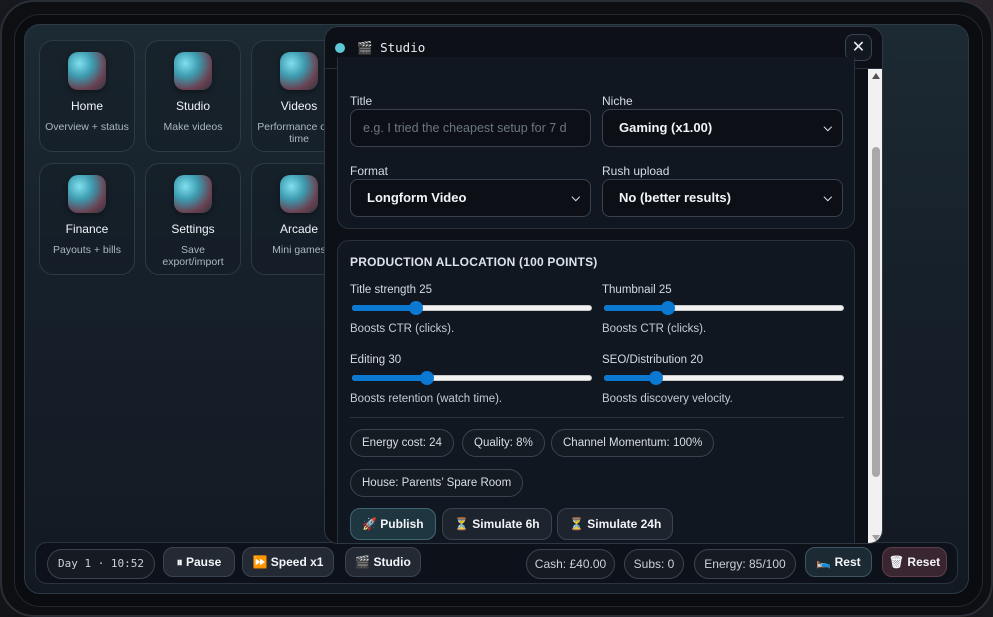 This screenshot has height=617, width=993. Describe the element at coordinates (470, 198) in the screenshot. I see `format-select: Longform Video ⌵` at that location.